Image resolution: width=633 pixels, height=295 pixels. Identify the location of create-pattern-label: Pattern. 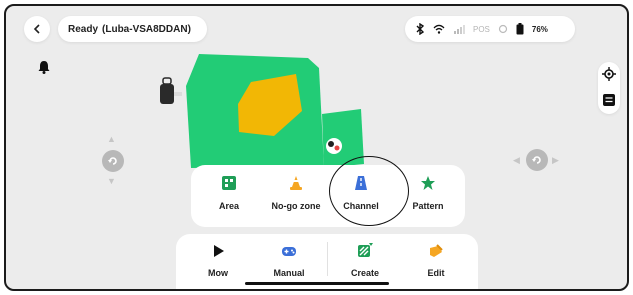
(428, 206).